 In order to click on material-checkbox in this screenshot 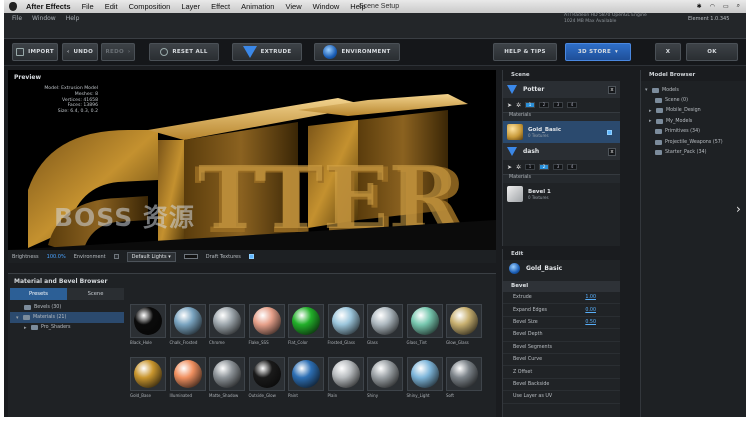, I will do `click(609, 132)`.